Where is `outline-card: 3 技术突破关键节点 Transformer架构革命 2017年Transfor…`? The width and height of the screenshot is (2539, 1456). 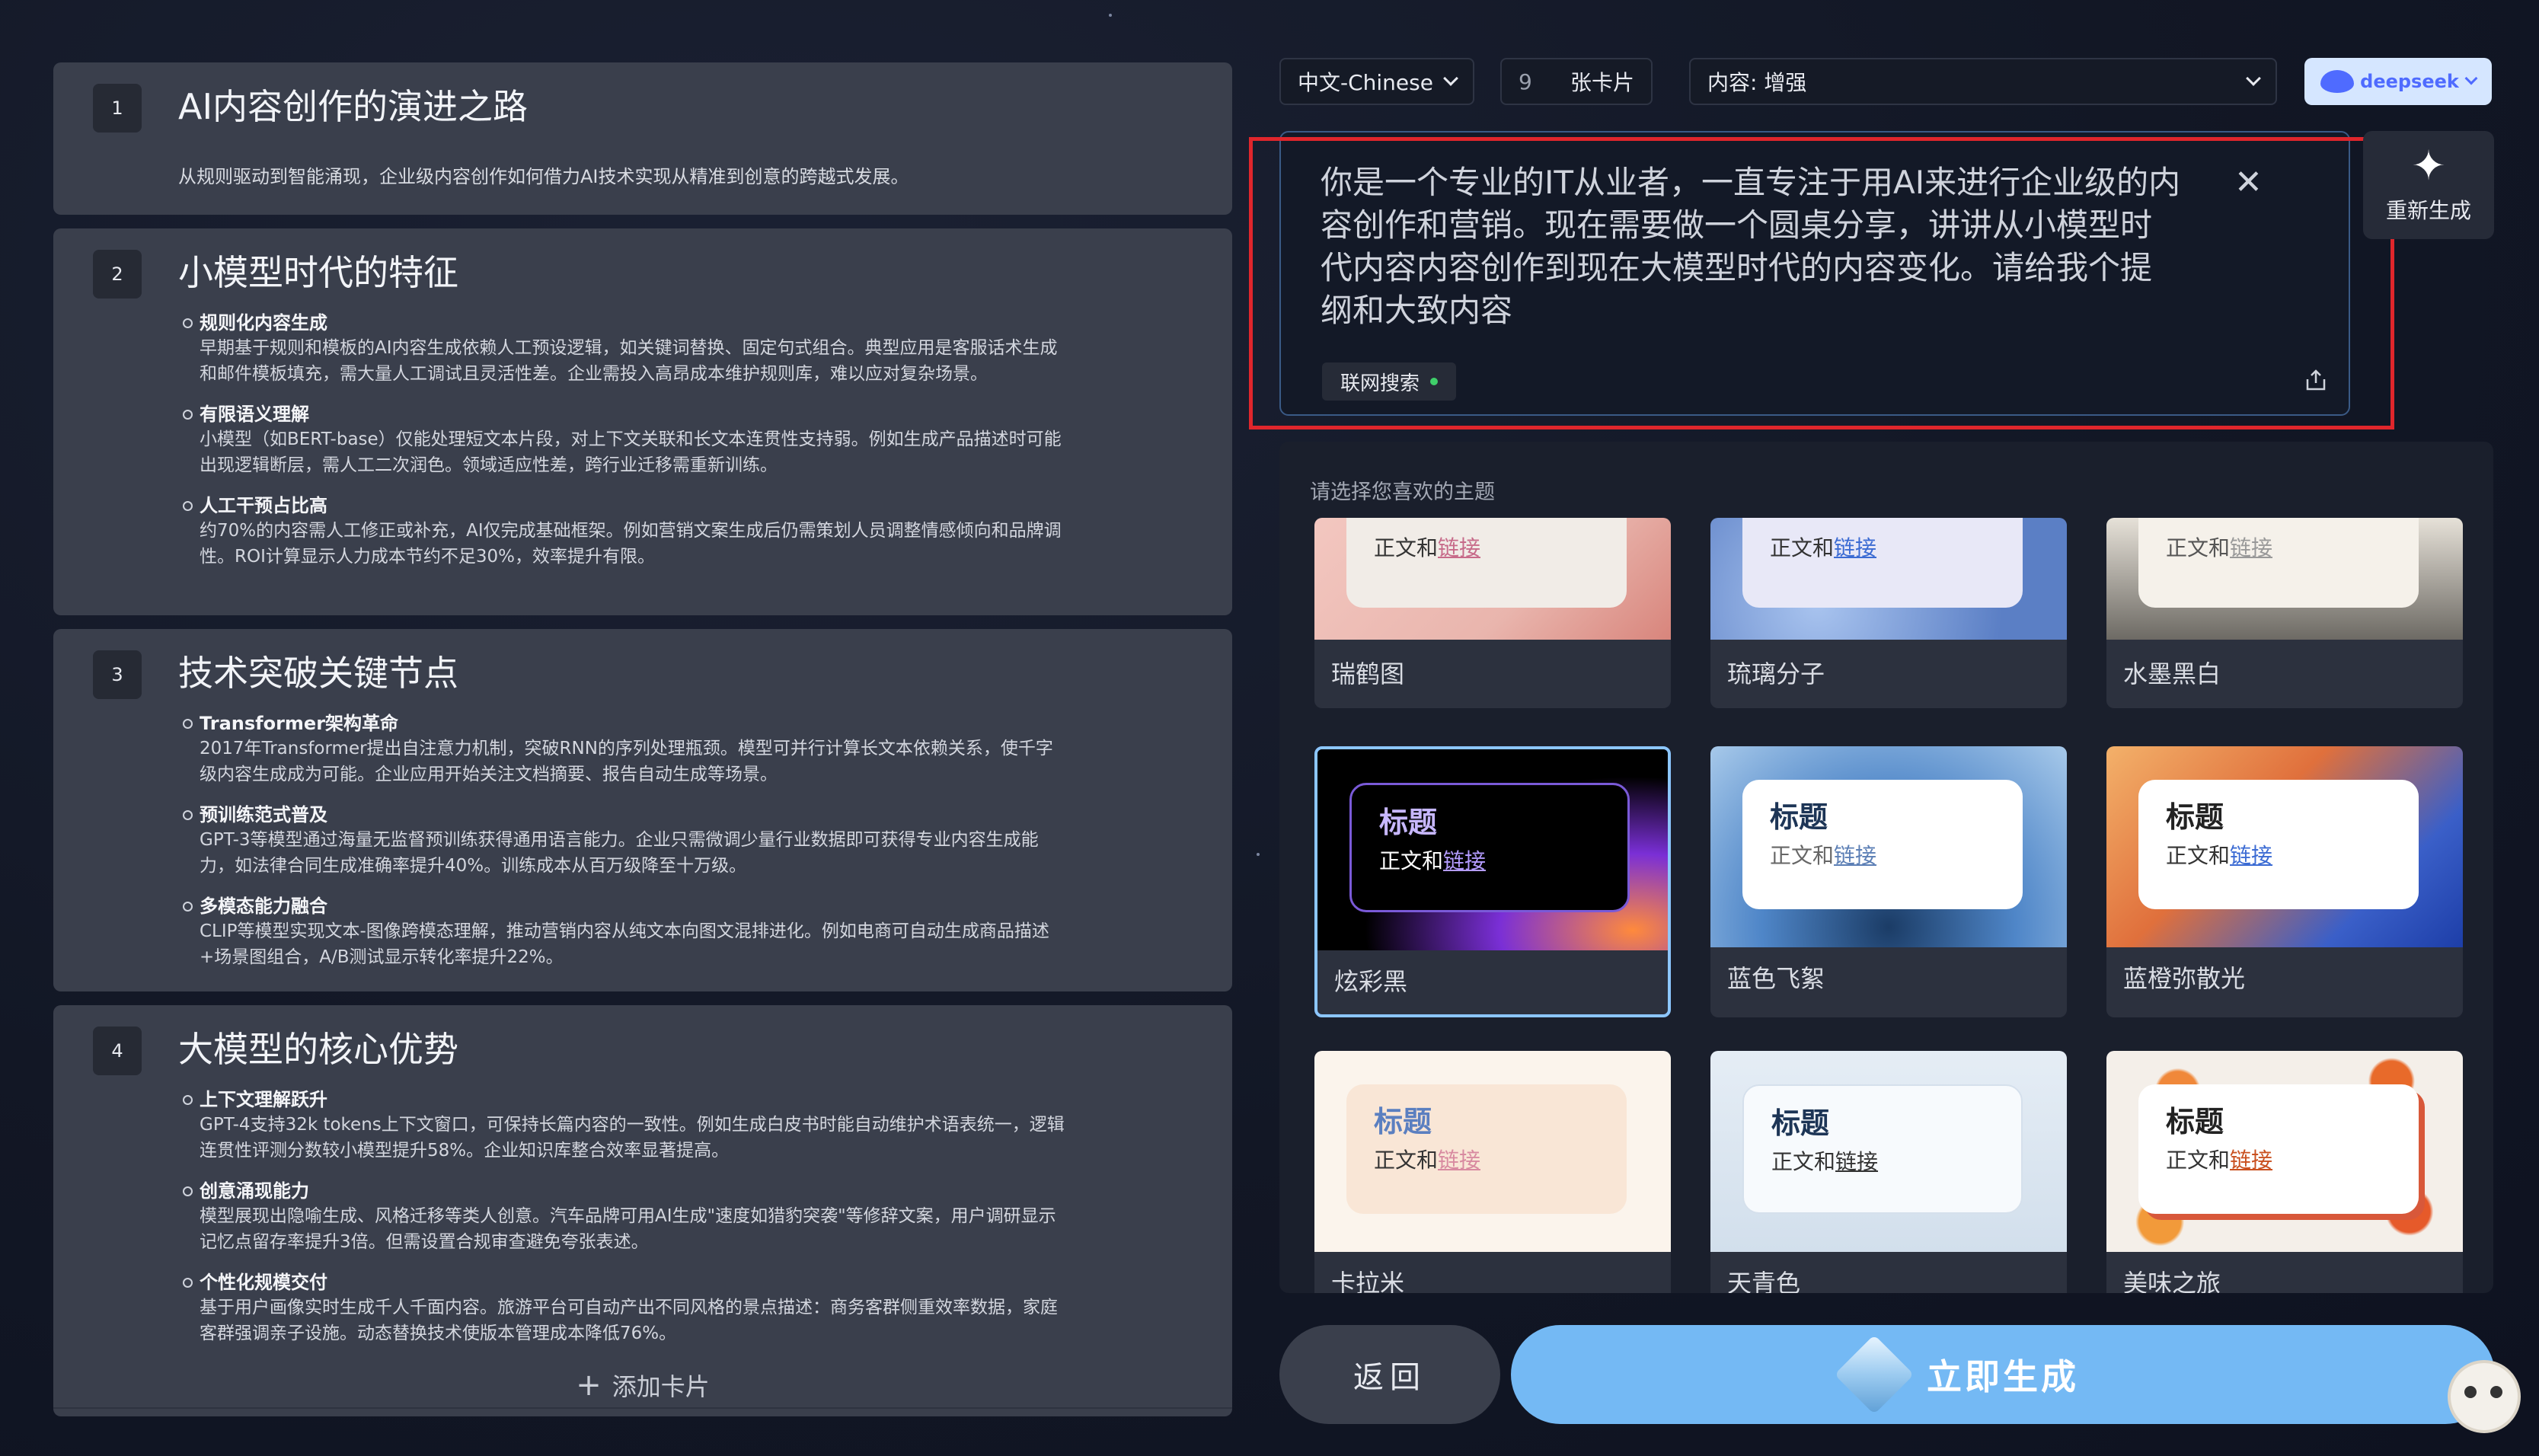 outline-card: 3 技术突破关键节点 Transformer架构革命 2017年Transfor… is located at coordinates (642, 810).